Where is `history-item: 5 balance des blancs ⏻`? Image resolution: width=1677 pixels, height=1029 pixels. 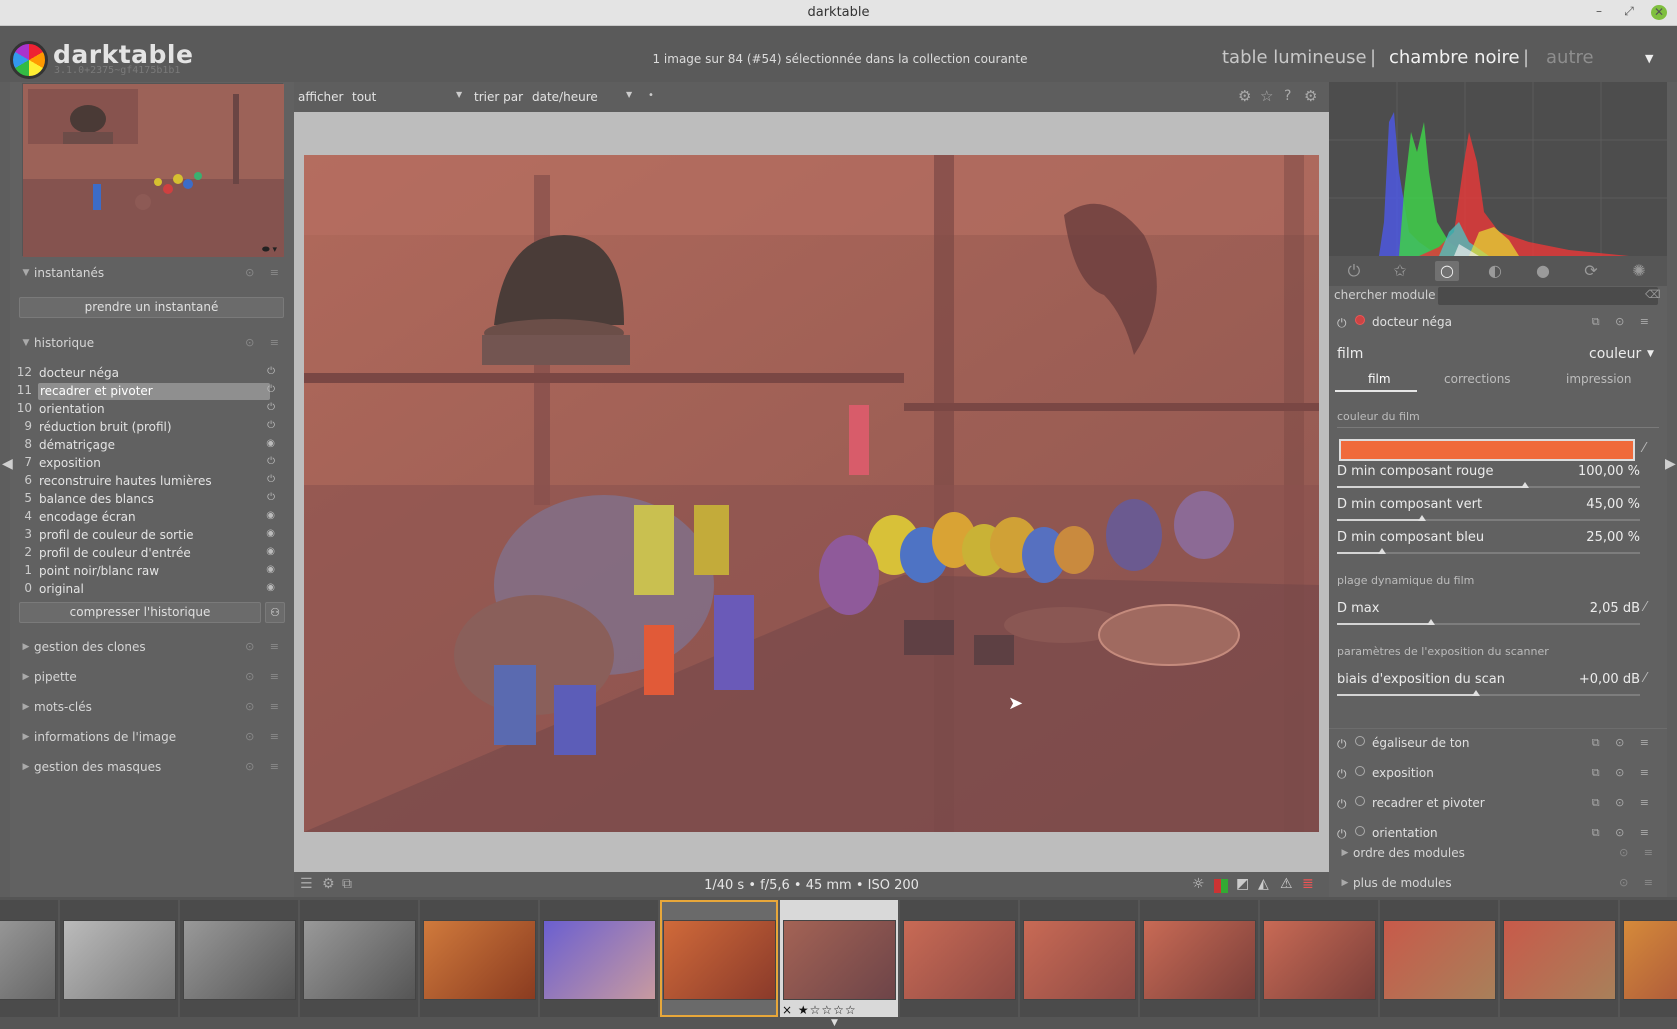
history-item: 5 balance des blancs ⏻ is located at coordinates (147, 500).